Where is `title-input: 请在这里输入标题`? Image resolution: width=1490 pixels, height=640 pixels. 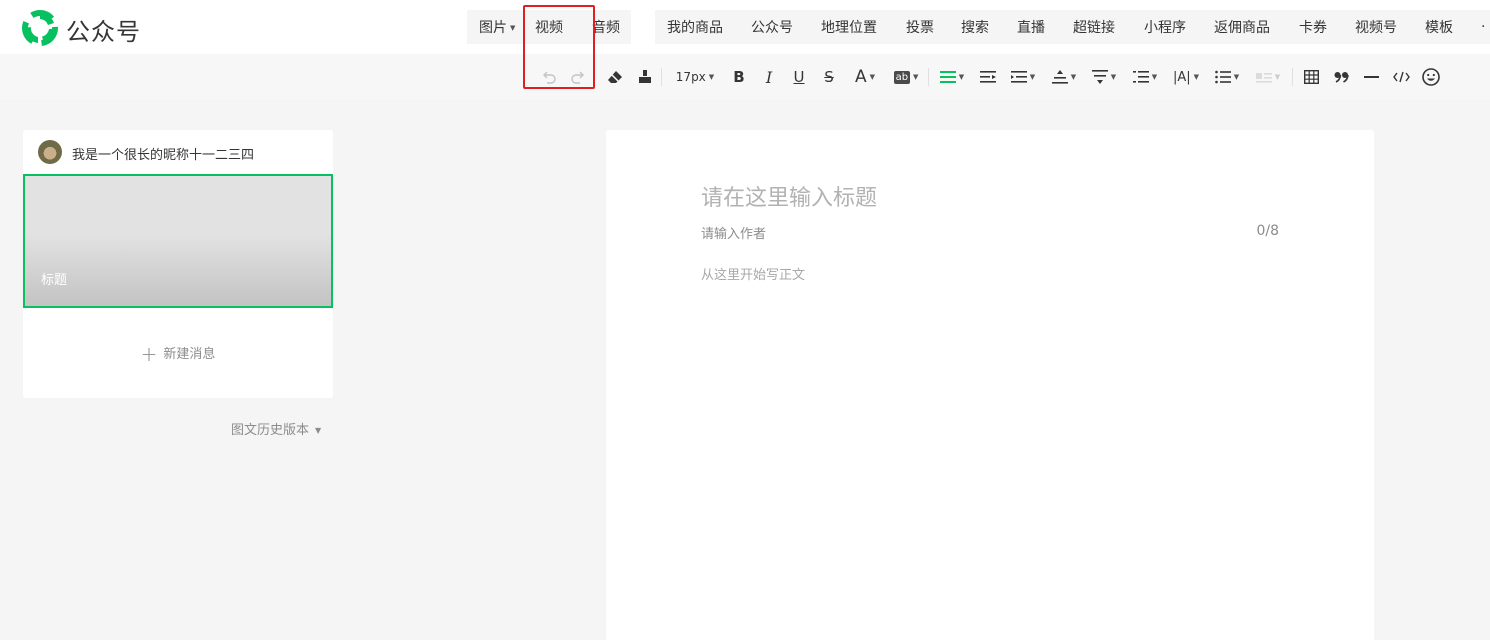 title-input: 请在这里输入标题 is located at coordinates (789, 196).